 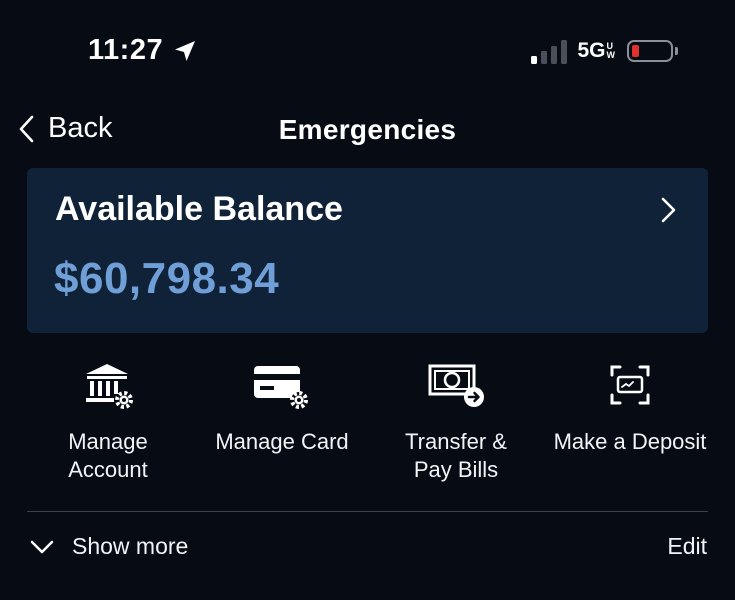 What do you see at coordinates (676, 51) in the screenshot?
I see `battery-nub` at bounding box center [676, 51].